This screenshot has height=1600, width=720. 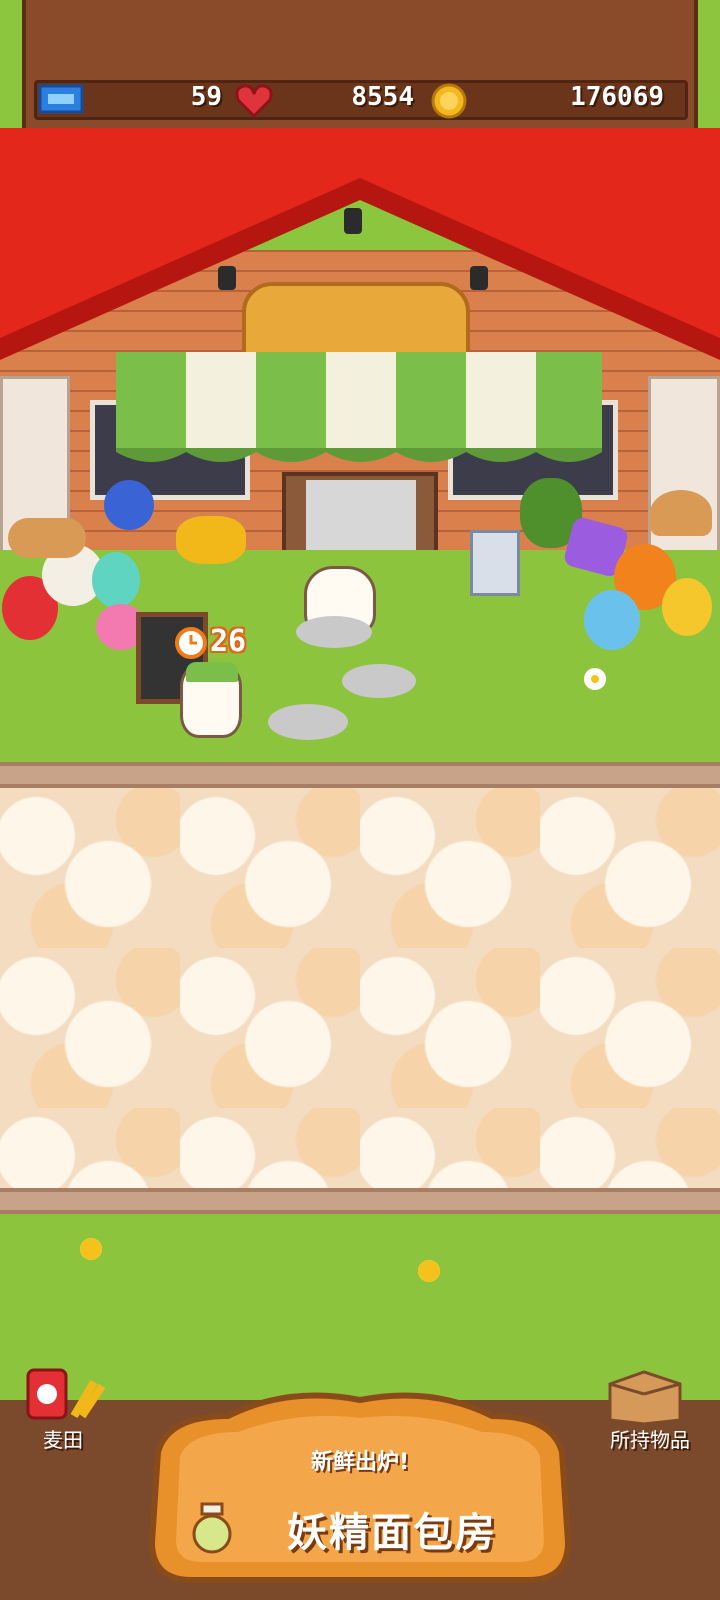 I want to click on baker-cap, so click(x=212, y=672).